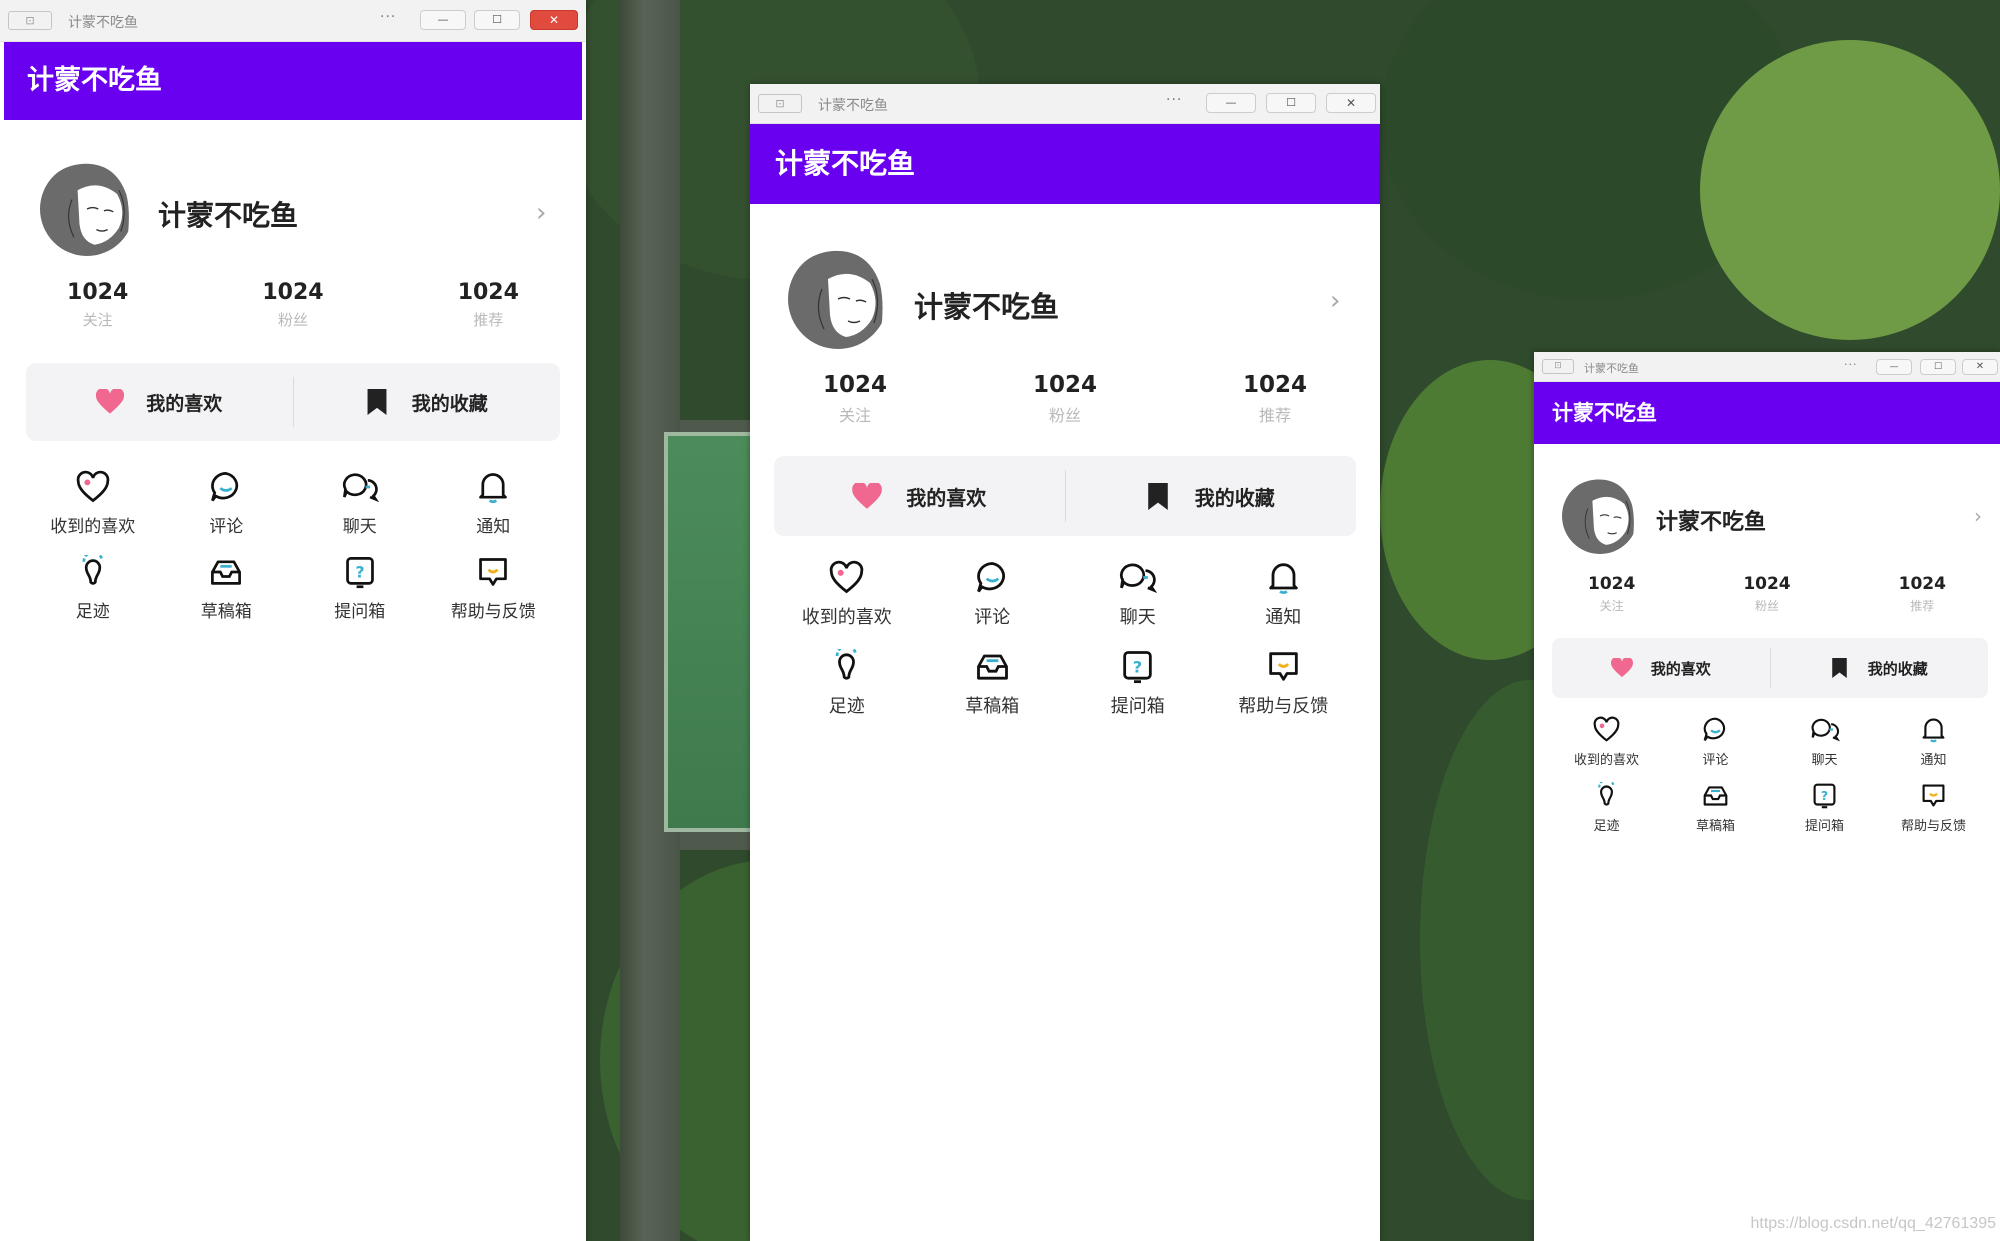  Describe the element at coordinates (110, 401) in the screenshot. I see `heart-icon` at that location.